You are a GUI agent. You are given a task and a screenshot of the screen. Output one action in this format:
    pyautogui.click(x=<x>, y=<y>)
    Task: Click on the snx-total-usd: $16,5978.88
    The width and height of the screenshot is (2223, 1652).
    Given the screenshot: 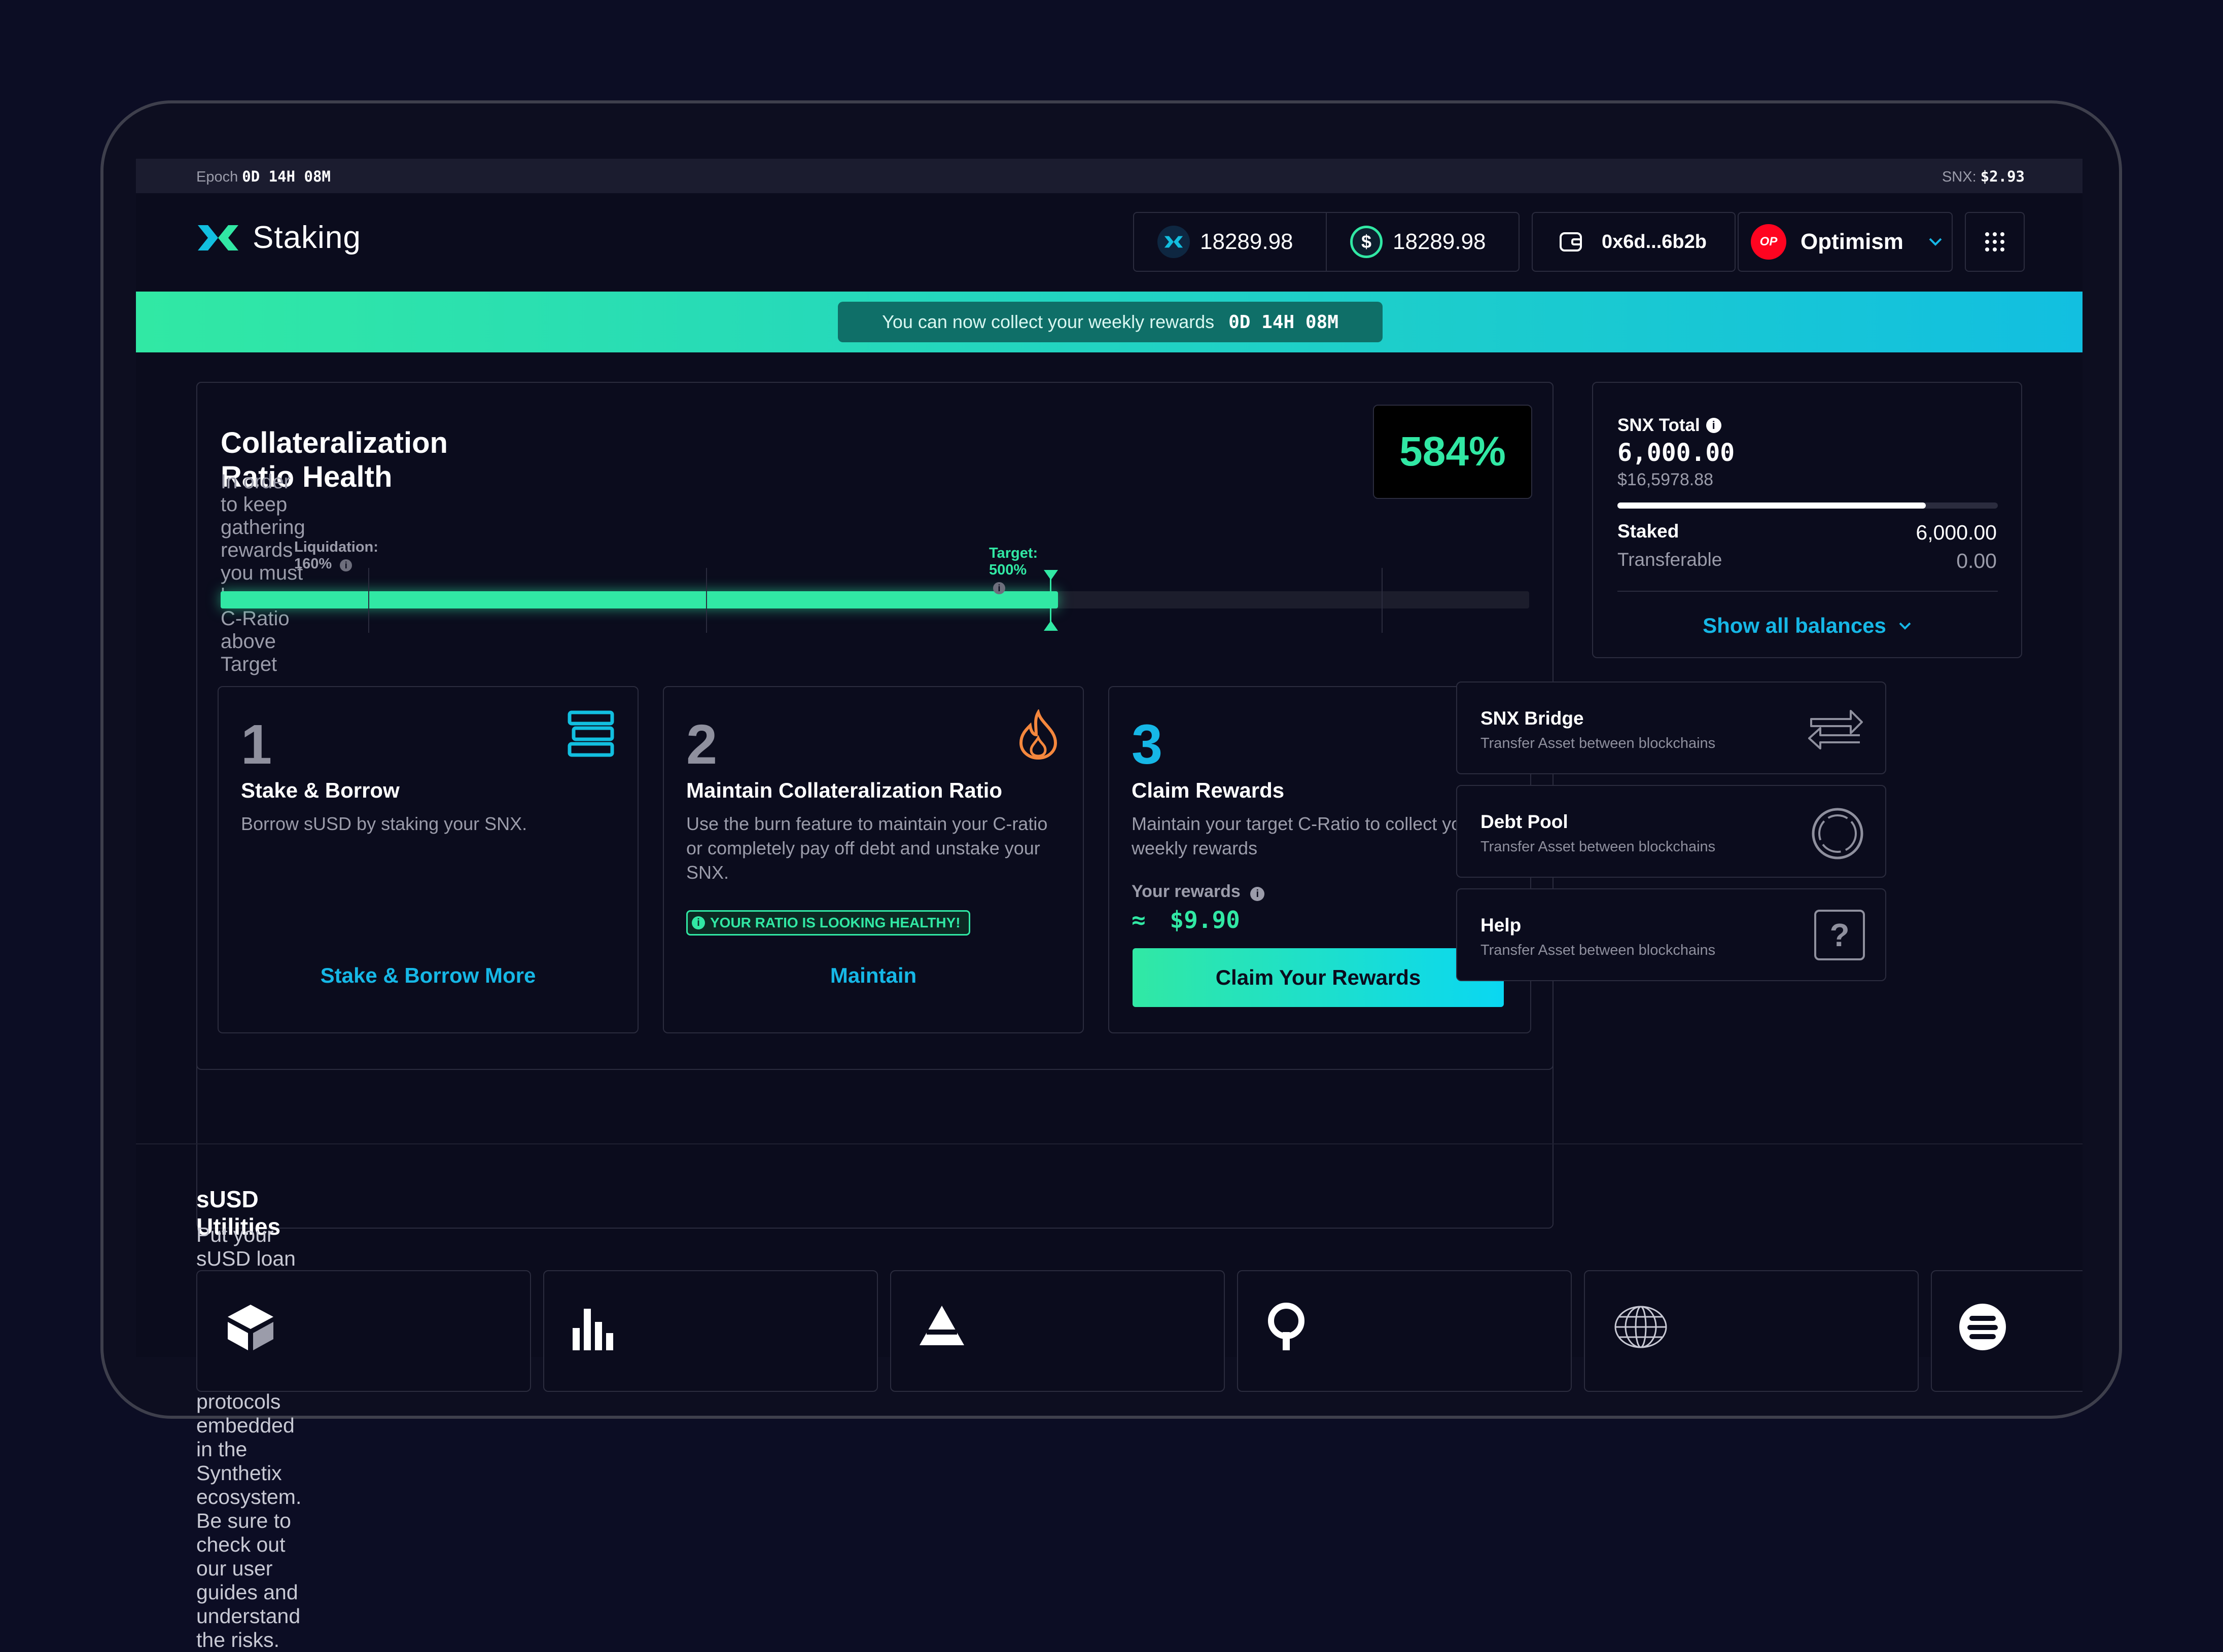 What is the action you would take?
    pyautogui.click(x=1666, y=479)
    